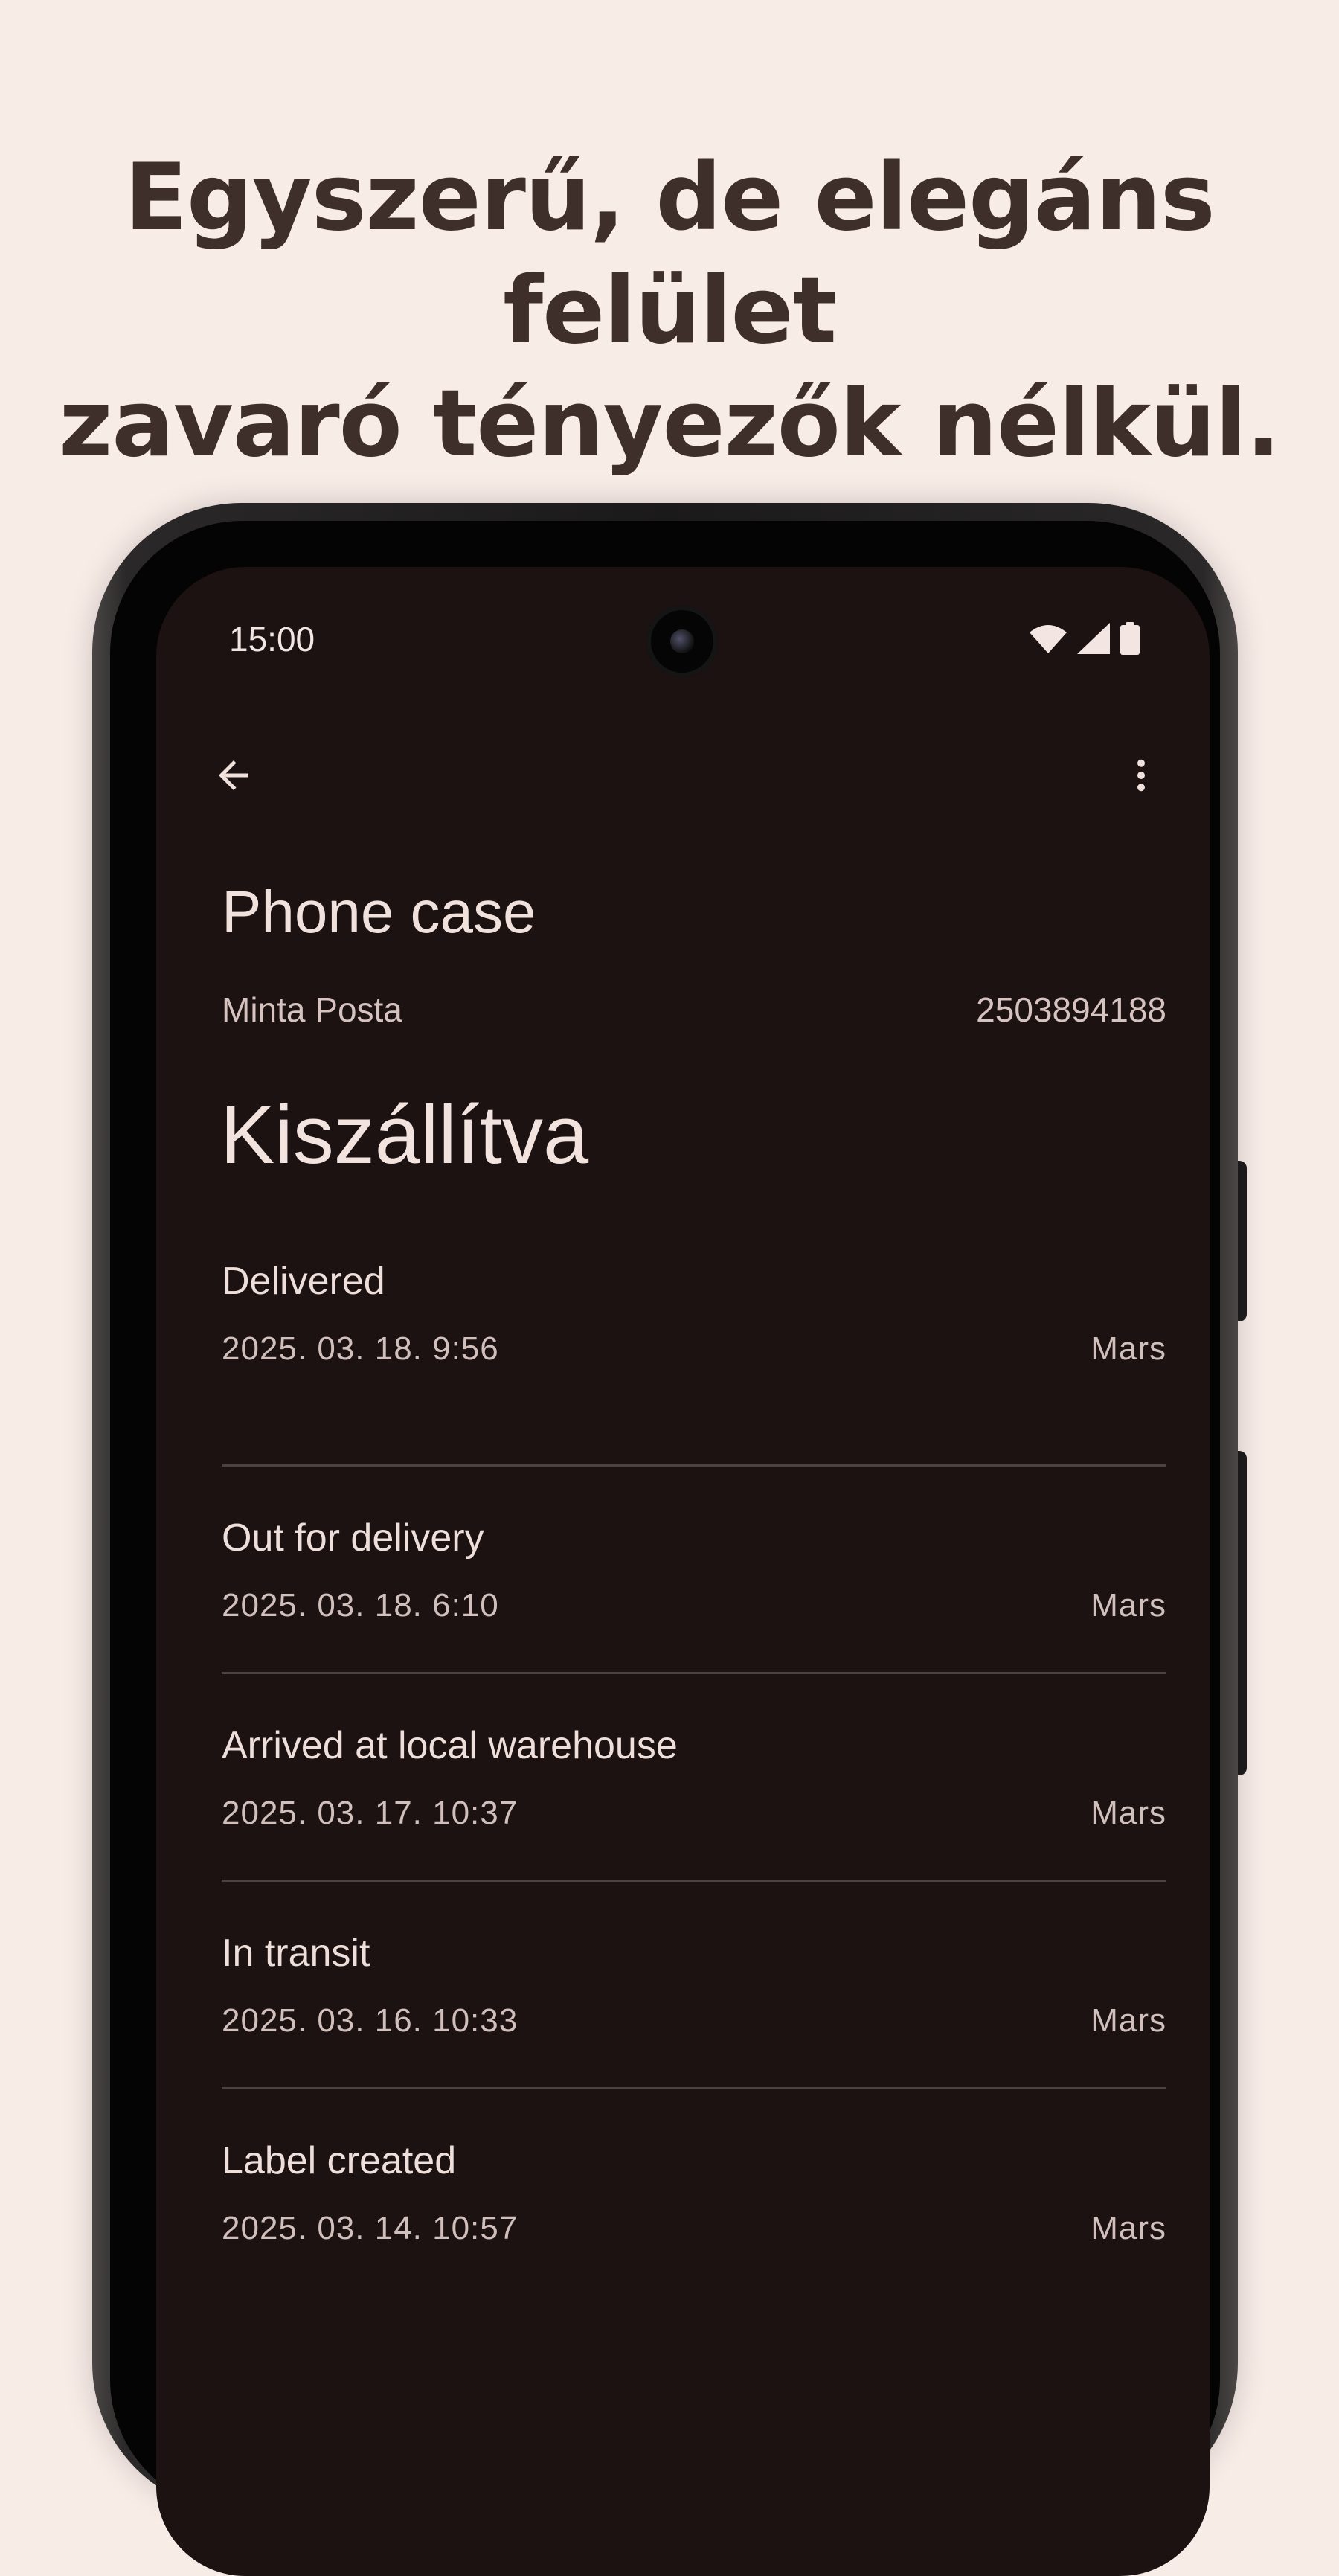  Describe the element at coordinates (360, 1605) in the screenshot. I see `event-time: 2025. 03. 18. 6:10` at that location.